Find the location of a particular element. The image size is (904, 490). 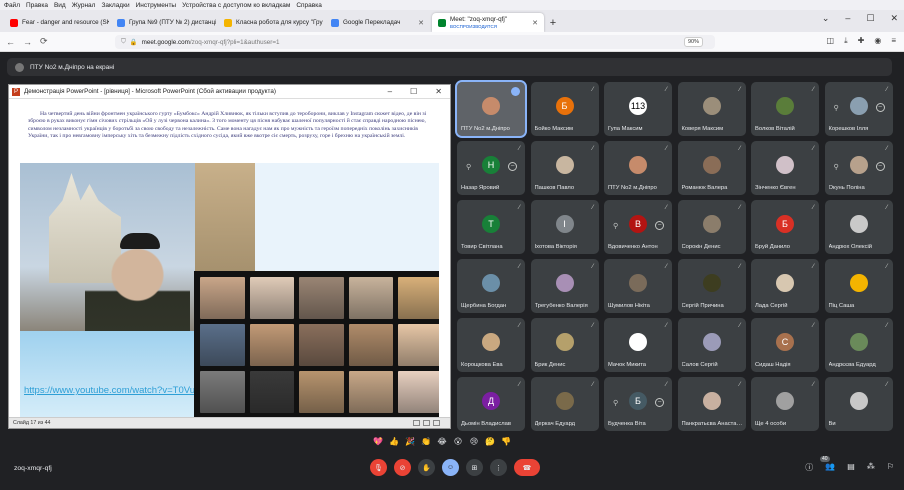

participant-tile: ⁄ Трегубенко Валерія is located at coordinates (564, 286).